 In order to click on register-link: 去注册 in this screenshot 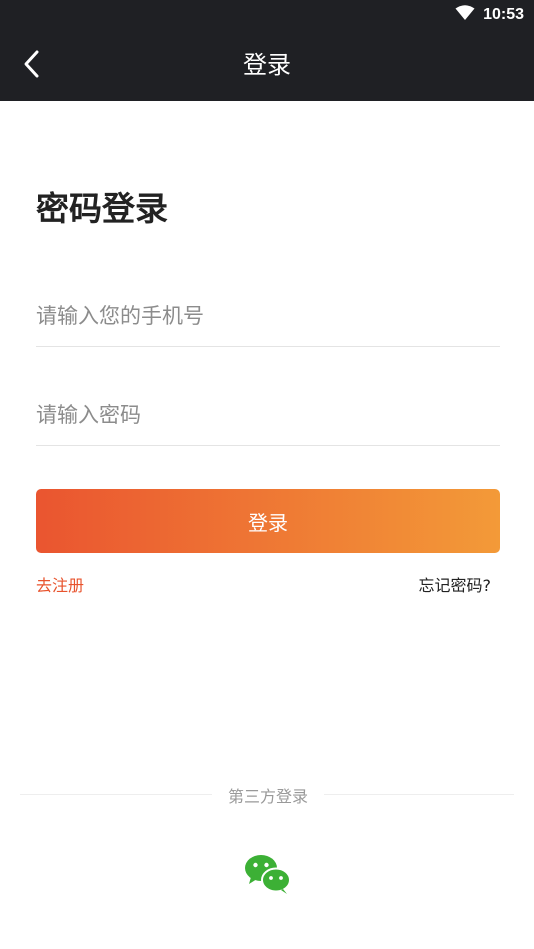, I will do `click(60, 584)`.